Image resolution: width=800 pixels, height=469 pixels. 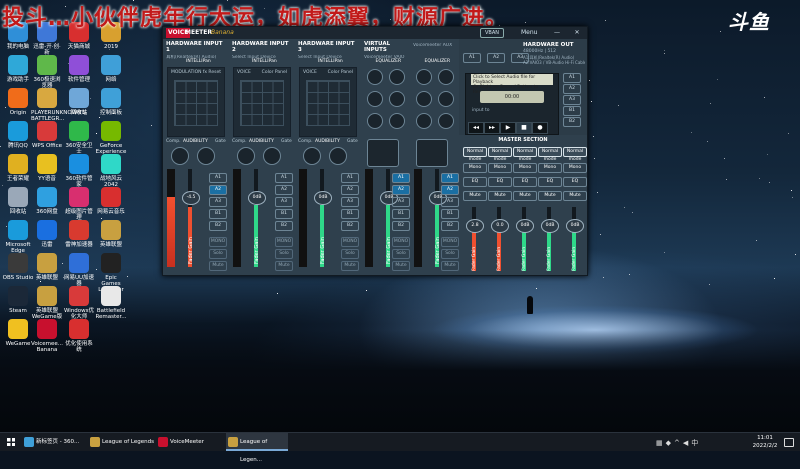 What do you see at coordinates (190, 442) in the screenshot?
I see `taskbar-app: VoiceMeeter` at bounding box center [190, 442].